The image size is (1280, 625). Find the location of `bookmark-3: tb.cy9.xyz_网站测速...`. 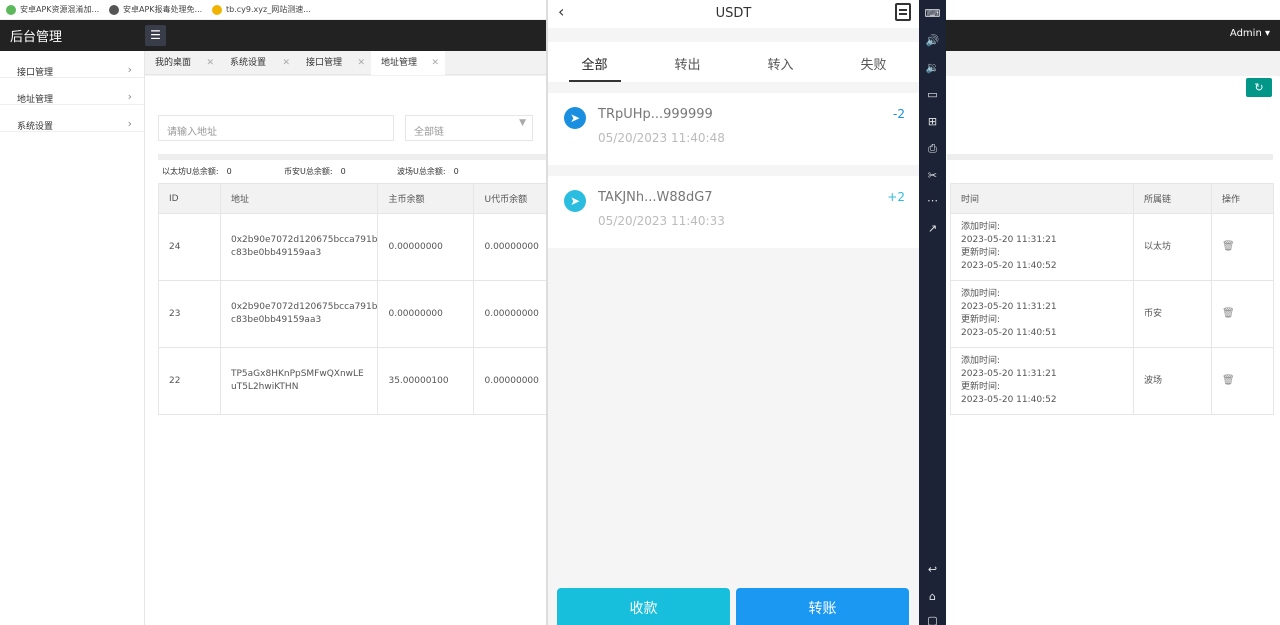

bookmark-3: tb.cy9.xyz_网站测速... is located at coordinates (261, 9).